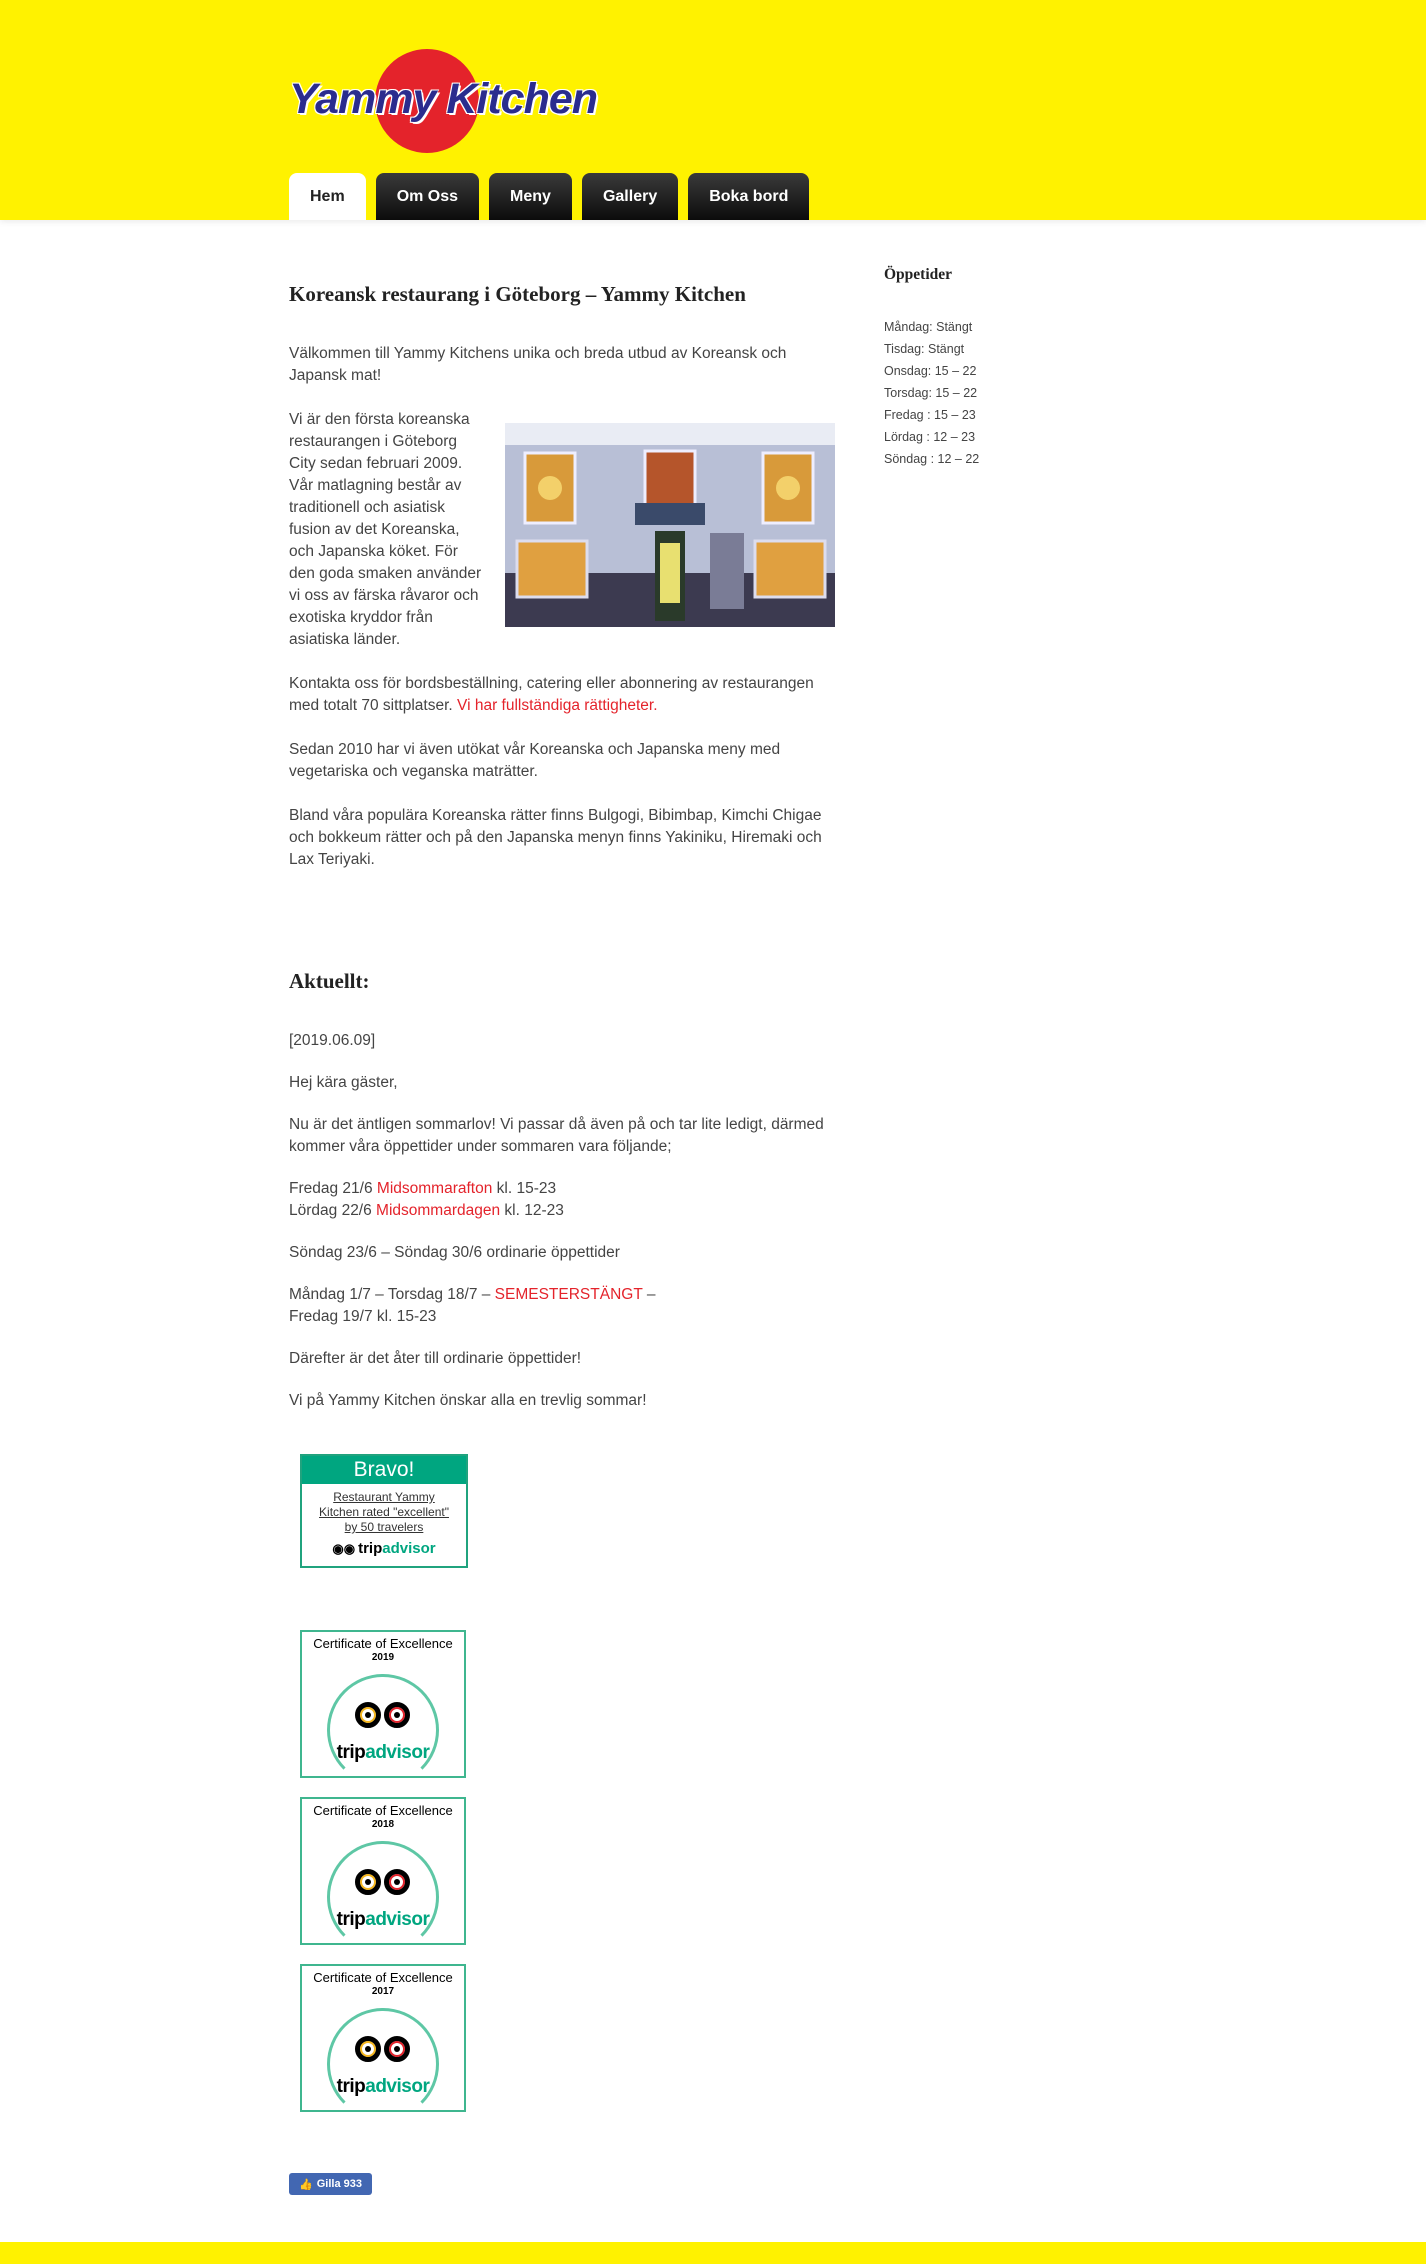 This screenshot has width=1426, height=2264. What do you see at coordinates (383, 1657) in the screenshot?
I see `cert-year: 2019` at bounding box center [383, 1657].